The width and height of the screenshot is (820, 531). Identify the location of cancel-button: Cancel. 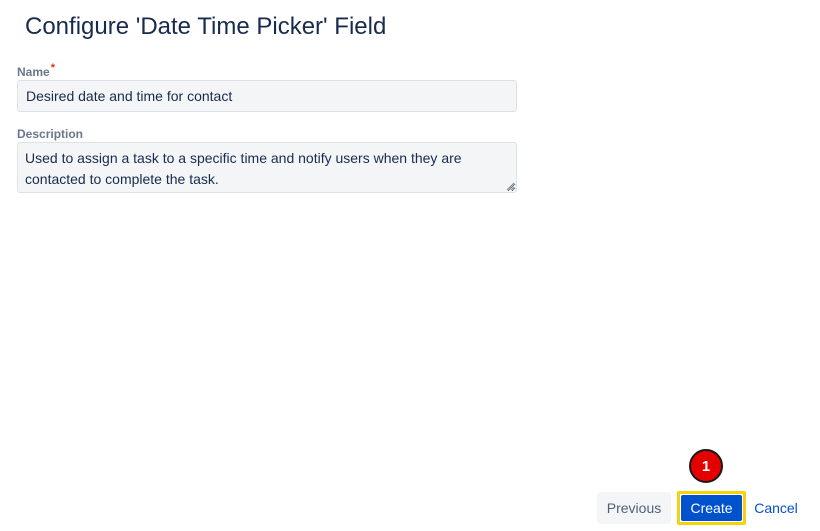
(776, 508).